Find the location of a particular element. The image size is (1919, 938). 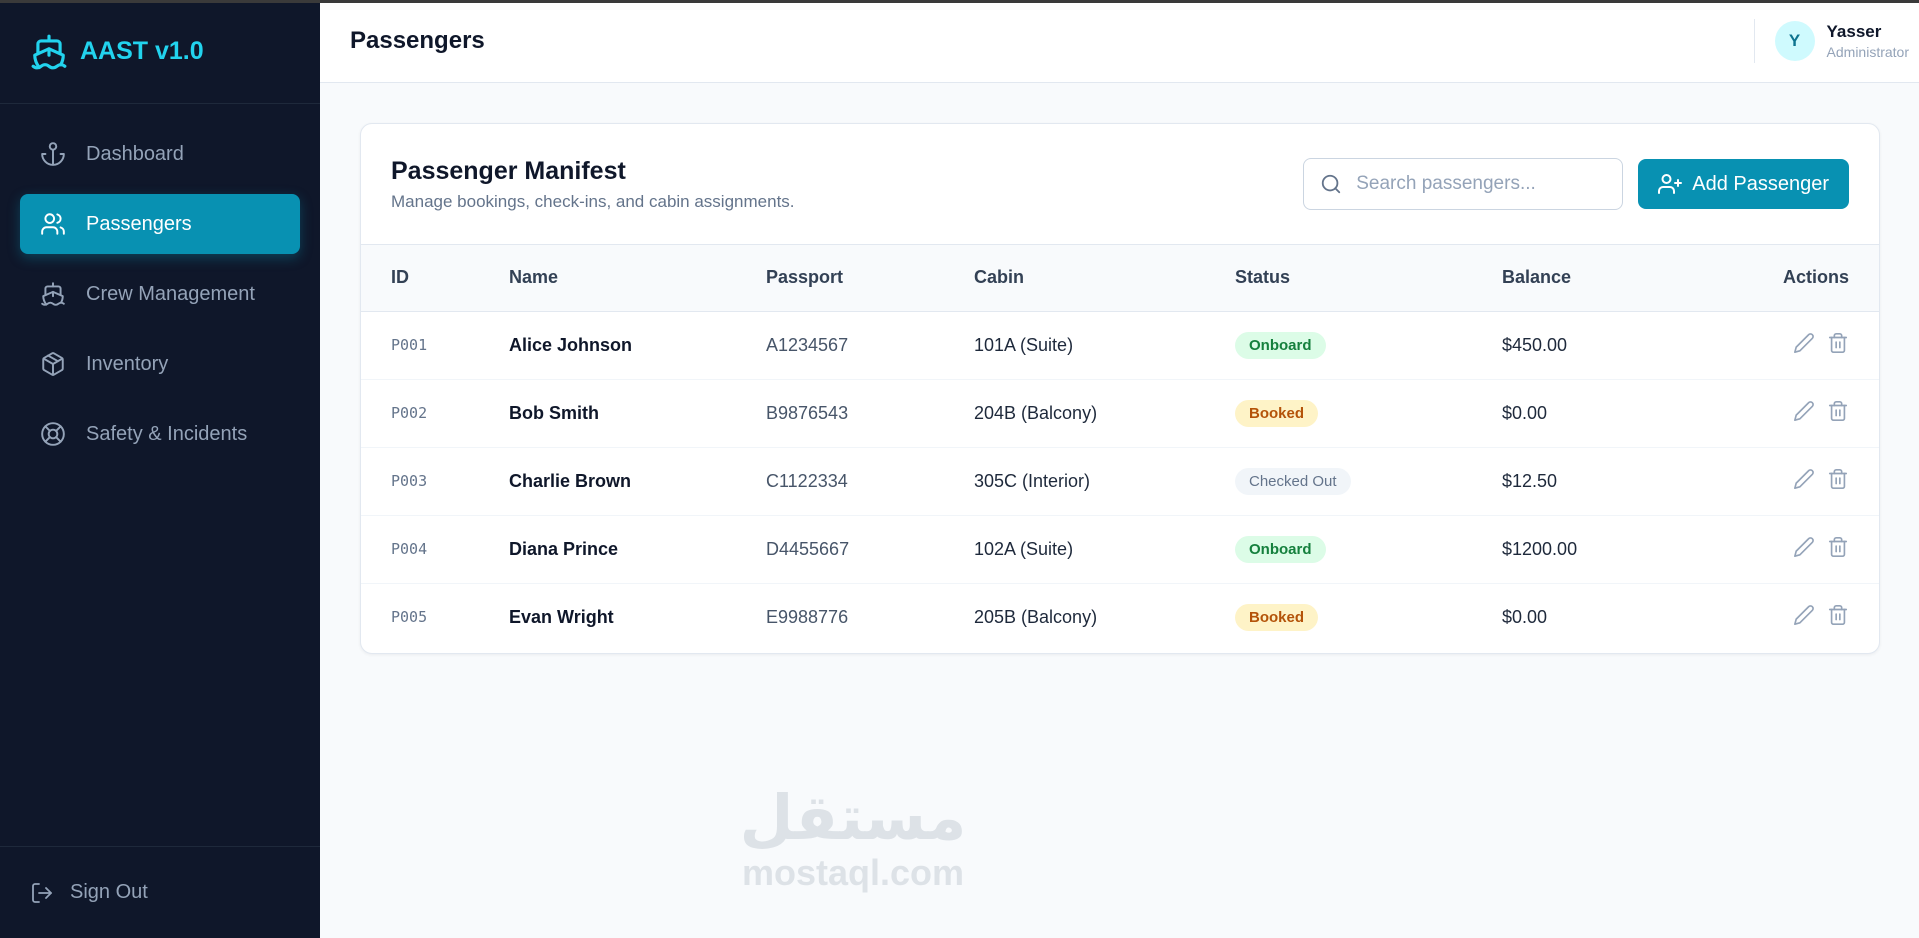

passenger-cabin: 305C (Interior) is located at coordinates (1032, 480).